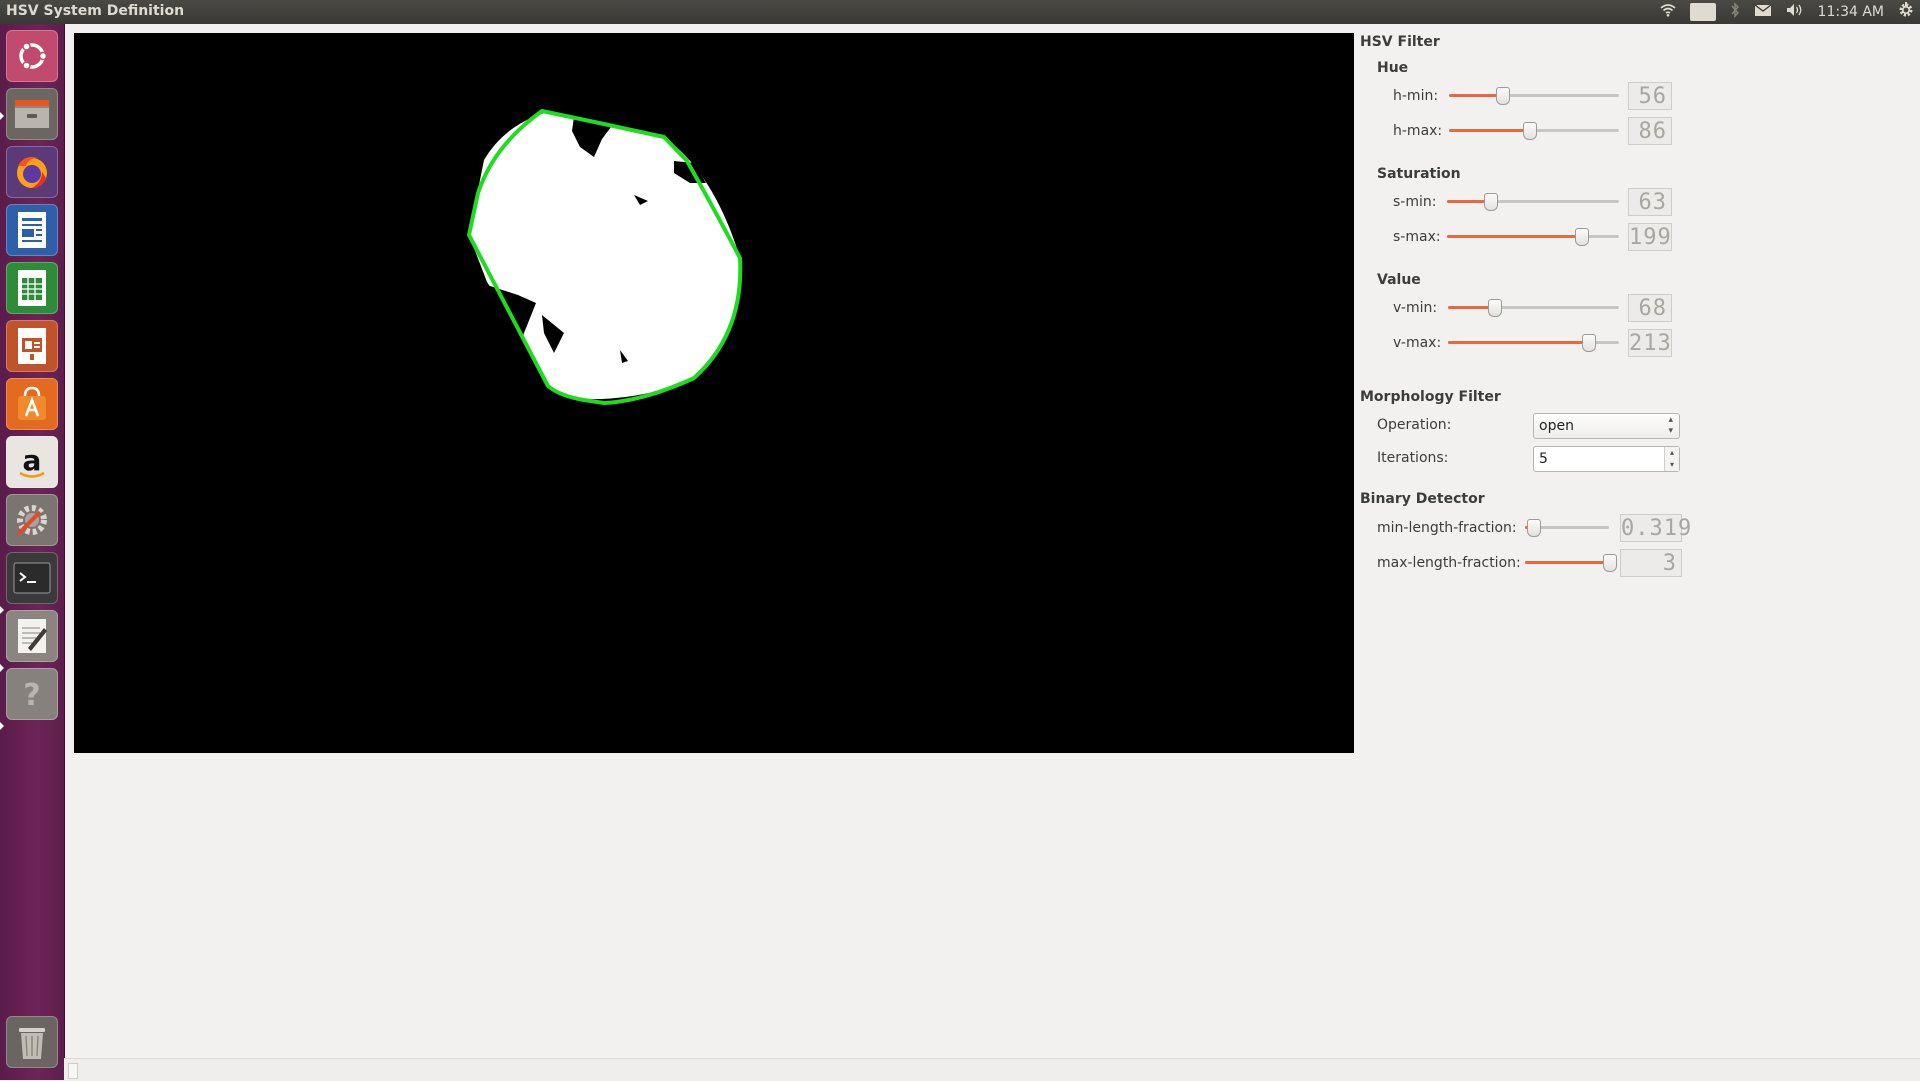 The width and height of the screenshot is (1920, 1081). Describe the element at coordinates (992, 1069) in the screenshot. I see `status-bar` at that location.